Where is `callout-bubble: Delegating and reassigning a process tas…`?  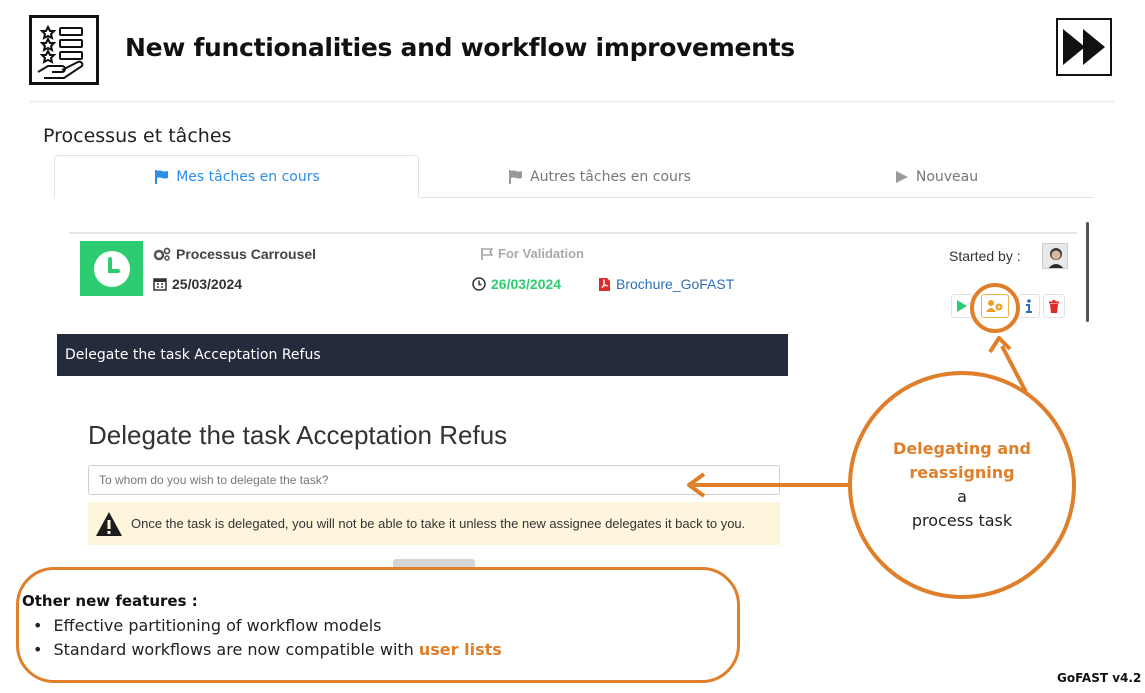 callout-bubble: Delegating and reassigning a process tas… is located at coordinates (962, 485).